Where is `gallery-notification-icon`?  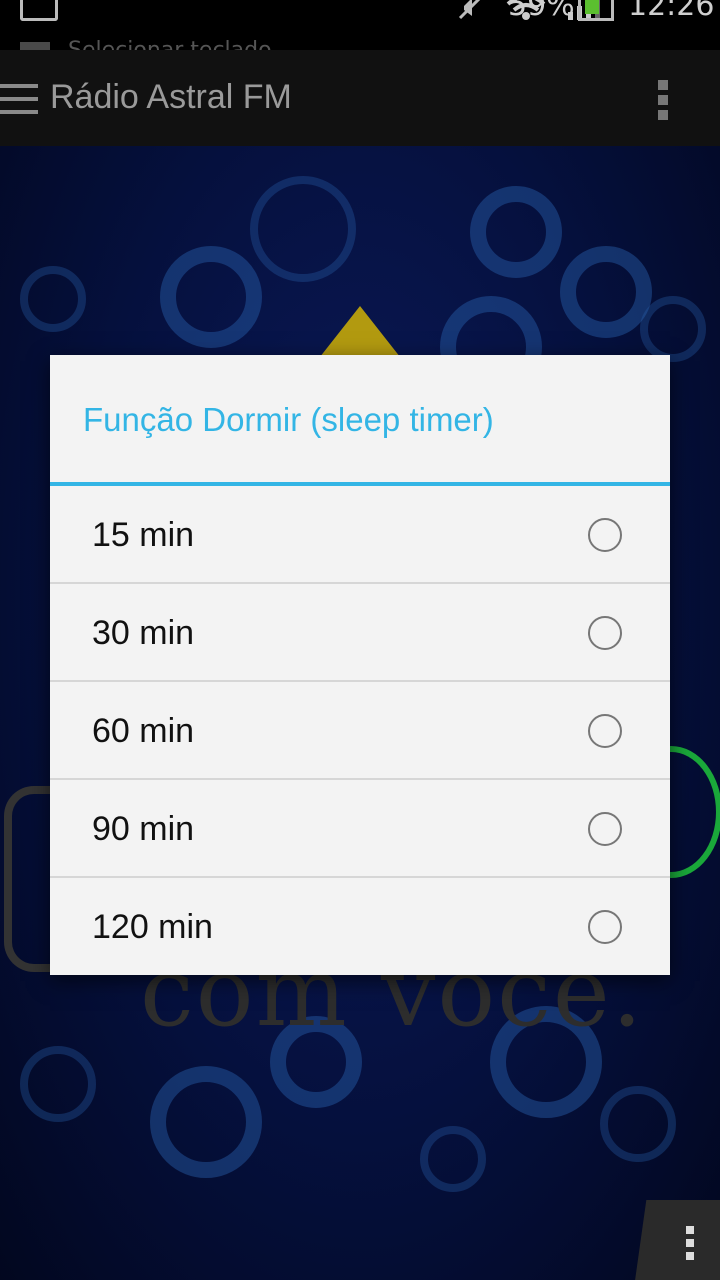
gallery-notification-icon is located at coordinates (39, 10).